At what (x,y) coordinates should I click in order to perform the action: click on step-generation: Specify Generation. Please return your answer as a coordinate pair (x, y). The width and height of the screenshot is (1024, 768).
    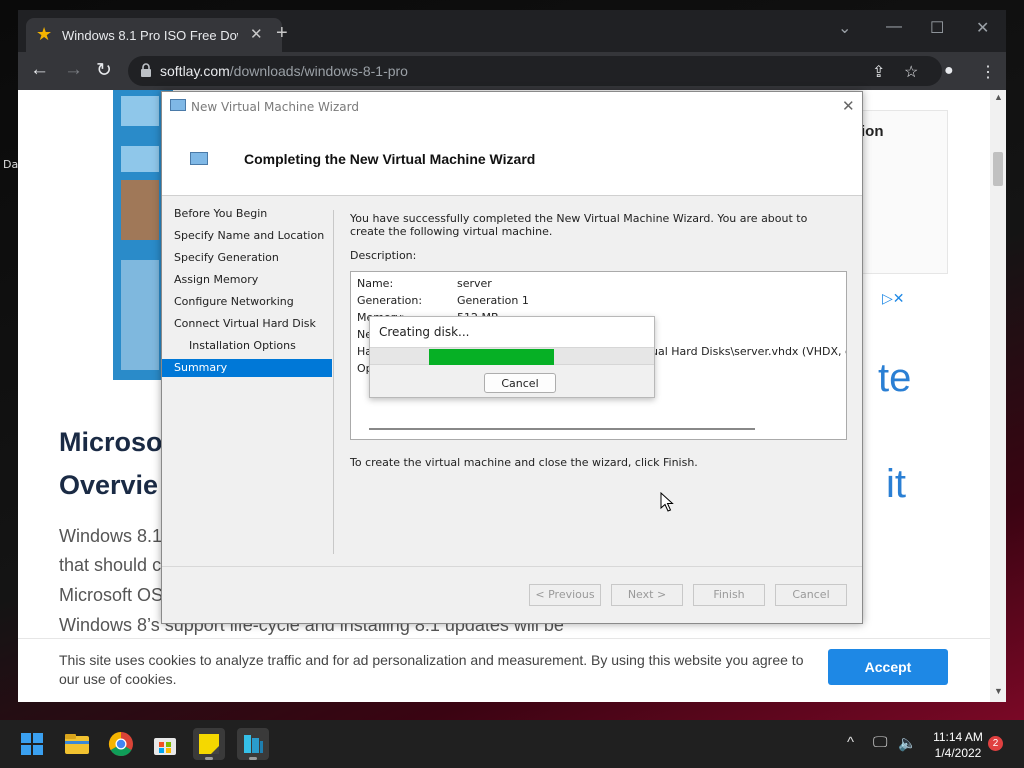
    Looking at the image, I should click on (247, 258).